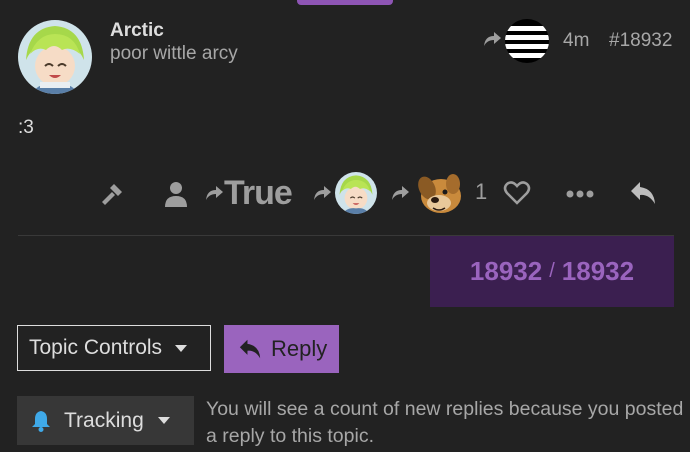  What do you see at coordinates (356, 193) in the screenshot?
I see `replier-avatar` at bounding box center [356, 193].